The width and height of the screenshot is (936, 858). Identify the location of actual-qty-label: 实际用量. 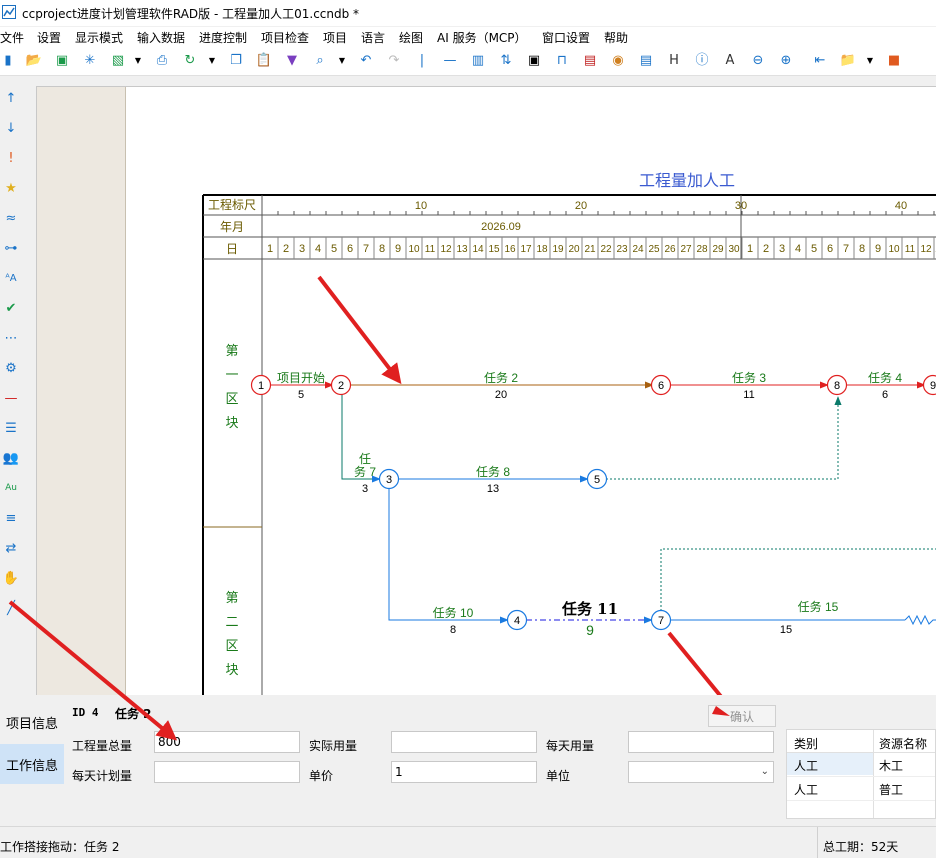
(333, 745).